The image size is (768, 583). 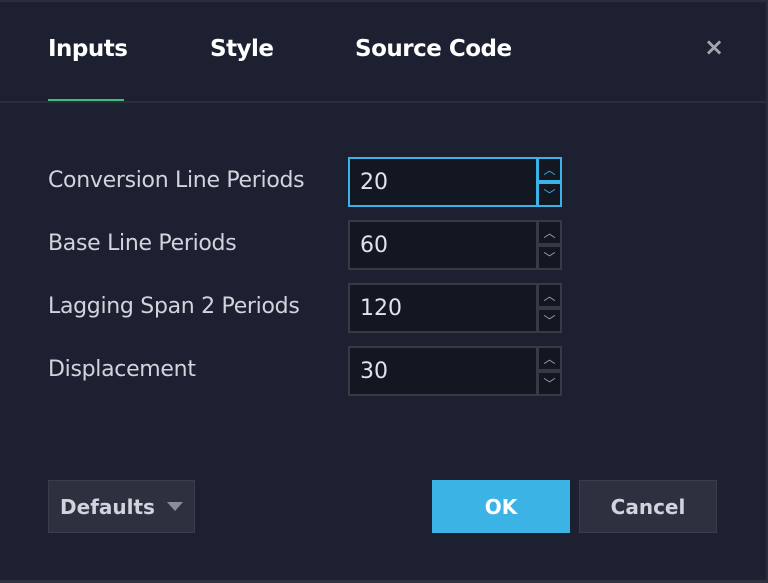 What do you see at coordinates (88, 49) in the screenshot?
I see `tab-inputs: Inputs` at bounding box center [88, 49].